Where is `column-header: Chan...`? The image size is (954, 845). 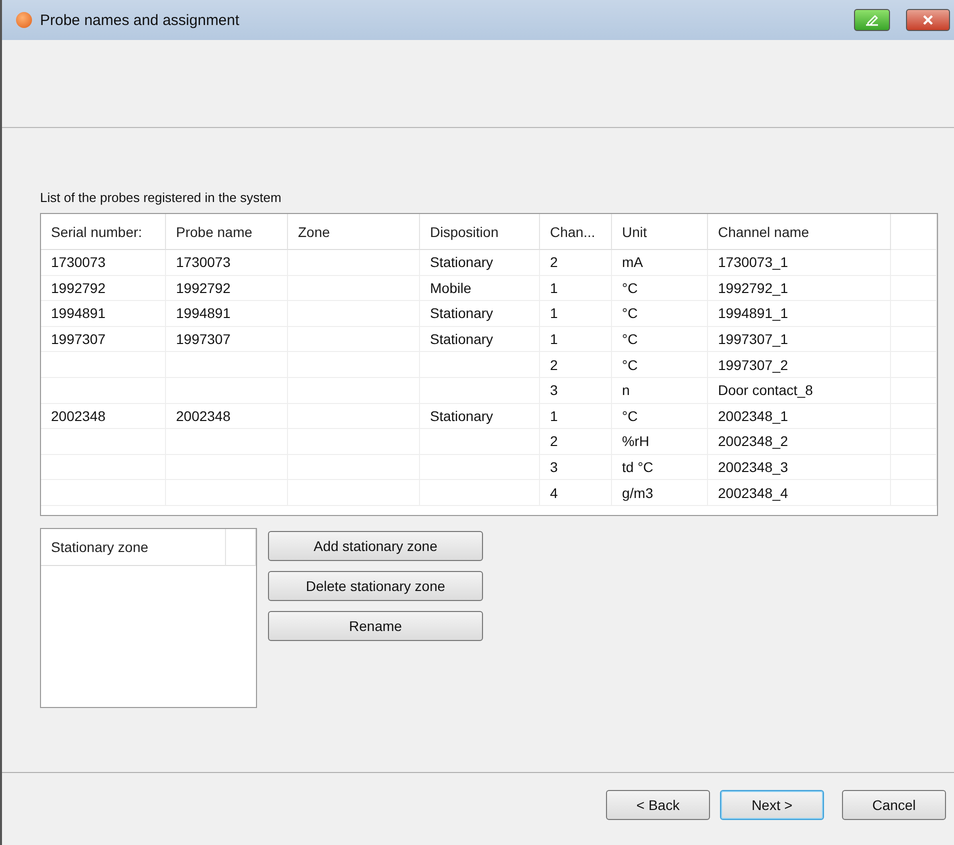
column-header: Chan... is located at coordinates (576, 232).